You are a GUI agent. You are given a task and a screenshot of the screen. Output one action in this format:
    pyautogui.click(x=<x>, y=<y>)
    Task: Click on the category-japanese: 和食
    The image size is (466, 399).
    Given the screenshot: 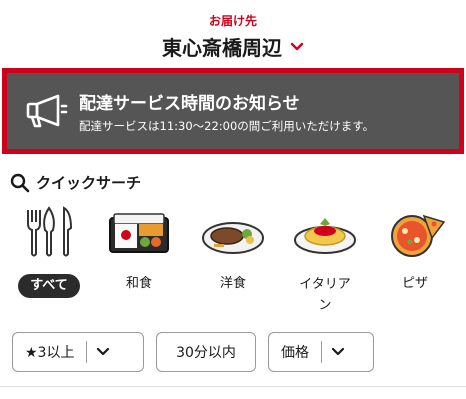 What is the action you would take?
    pyautogui.click(x=139, y=249)
    